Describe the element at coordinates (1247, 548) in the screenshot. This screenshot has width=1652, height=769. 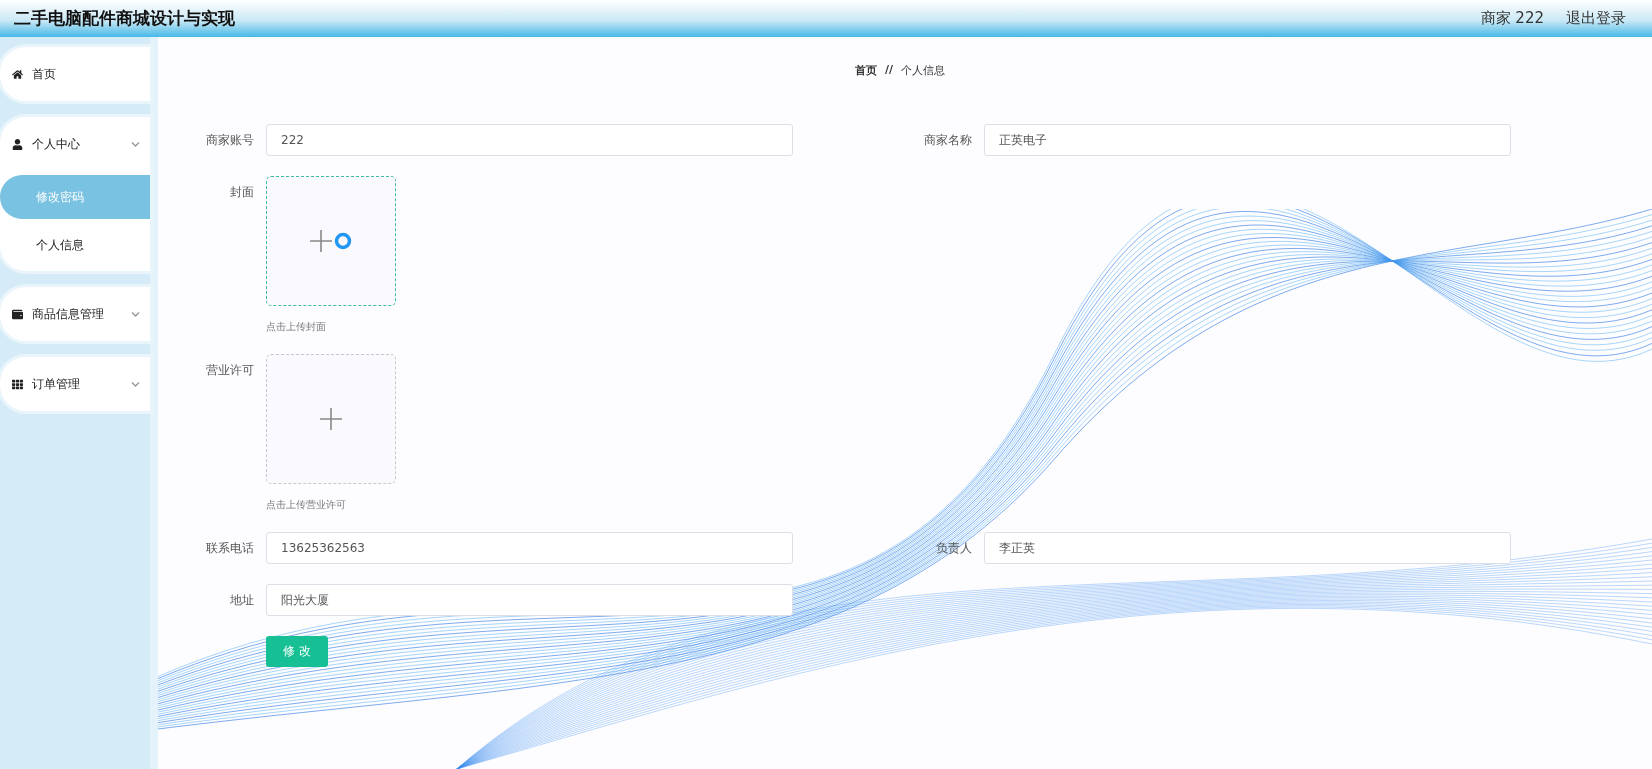
I see `input-field: 李正英` at that location.